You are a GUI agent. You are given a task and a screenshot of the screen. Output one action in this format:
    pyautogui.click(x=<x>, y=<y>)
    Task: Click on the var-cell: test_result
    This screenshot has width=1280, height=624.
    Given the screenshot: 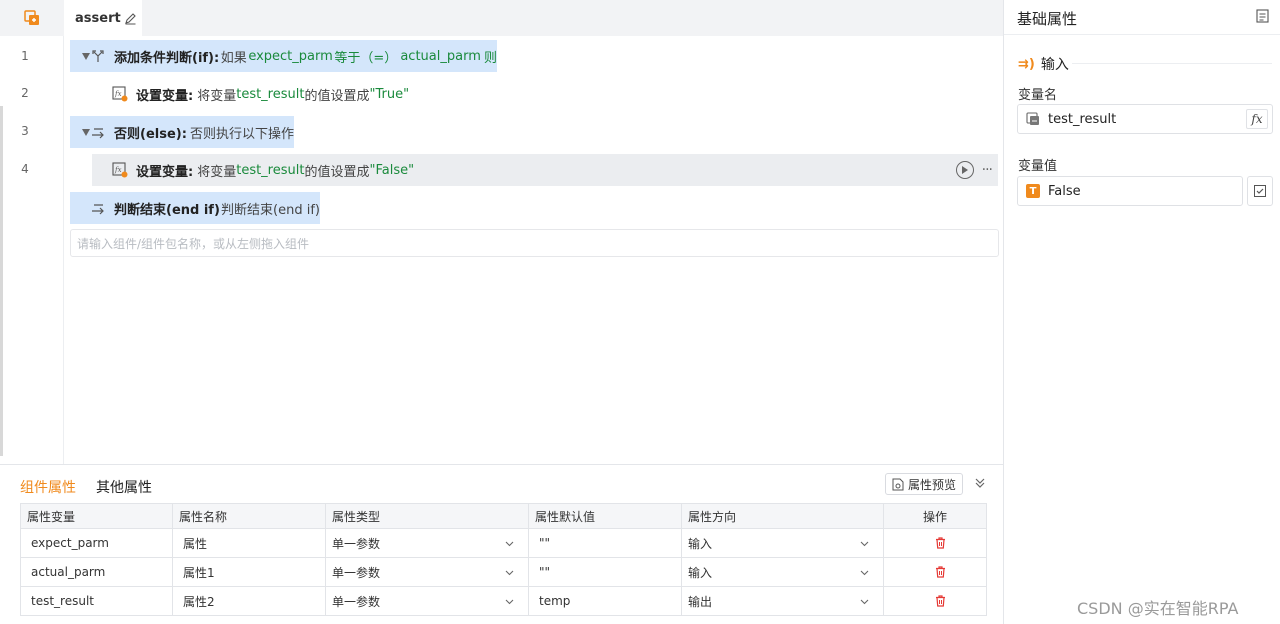 What is the action you would take?
    pyautogui.click(x=96, y=601)
    